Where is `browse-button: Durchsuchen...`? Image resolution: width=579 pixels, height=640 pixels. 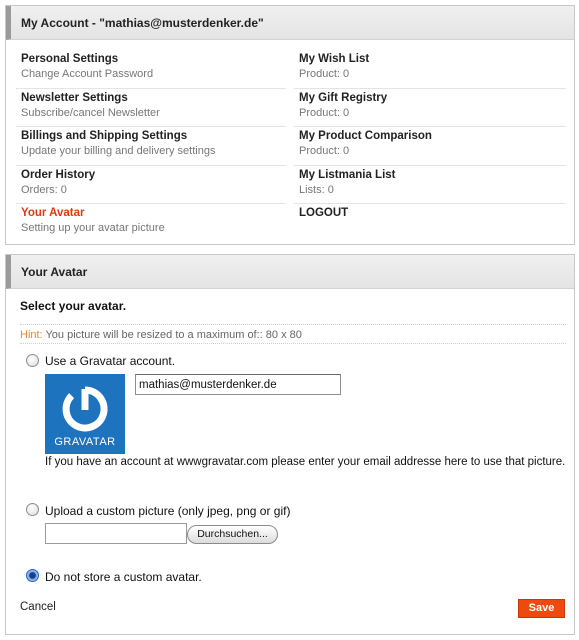 browse-button: Durchsuchen... is located at coordinates (232, 534).